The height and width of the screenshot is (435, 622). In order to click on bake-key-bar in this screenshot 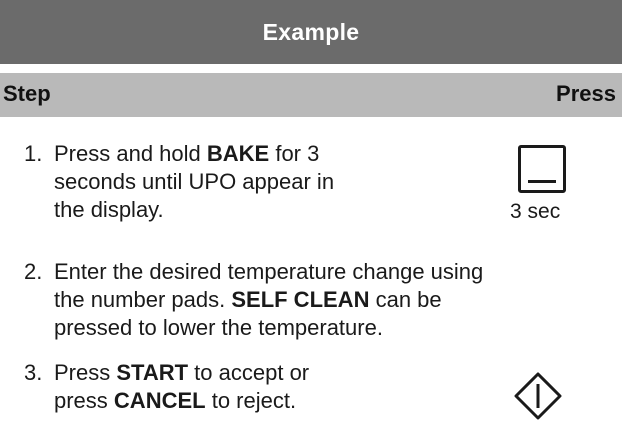, I will do `click(542, 181)`.